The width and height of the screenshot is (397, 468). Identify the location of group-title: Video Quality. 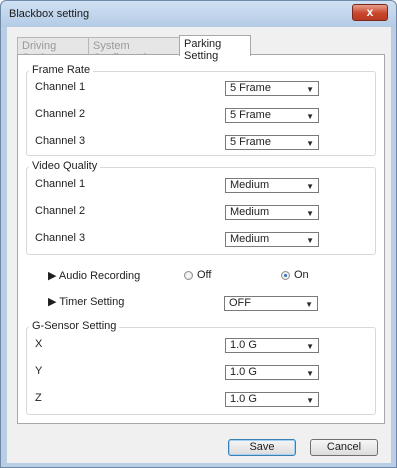
(65, 166).